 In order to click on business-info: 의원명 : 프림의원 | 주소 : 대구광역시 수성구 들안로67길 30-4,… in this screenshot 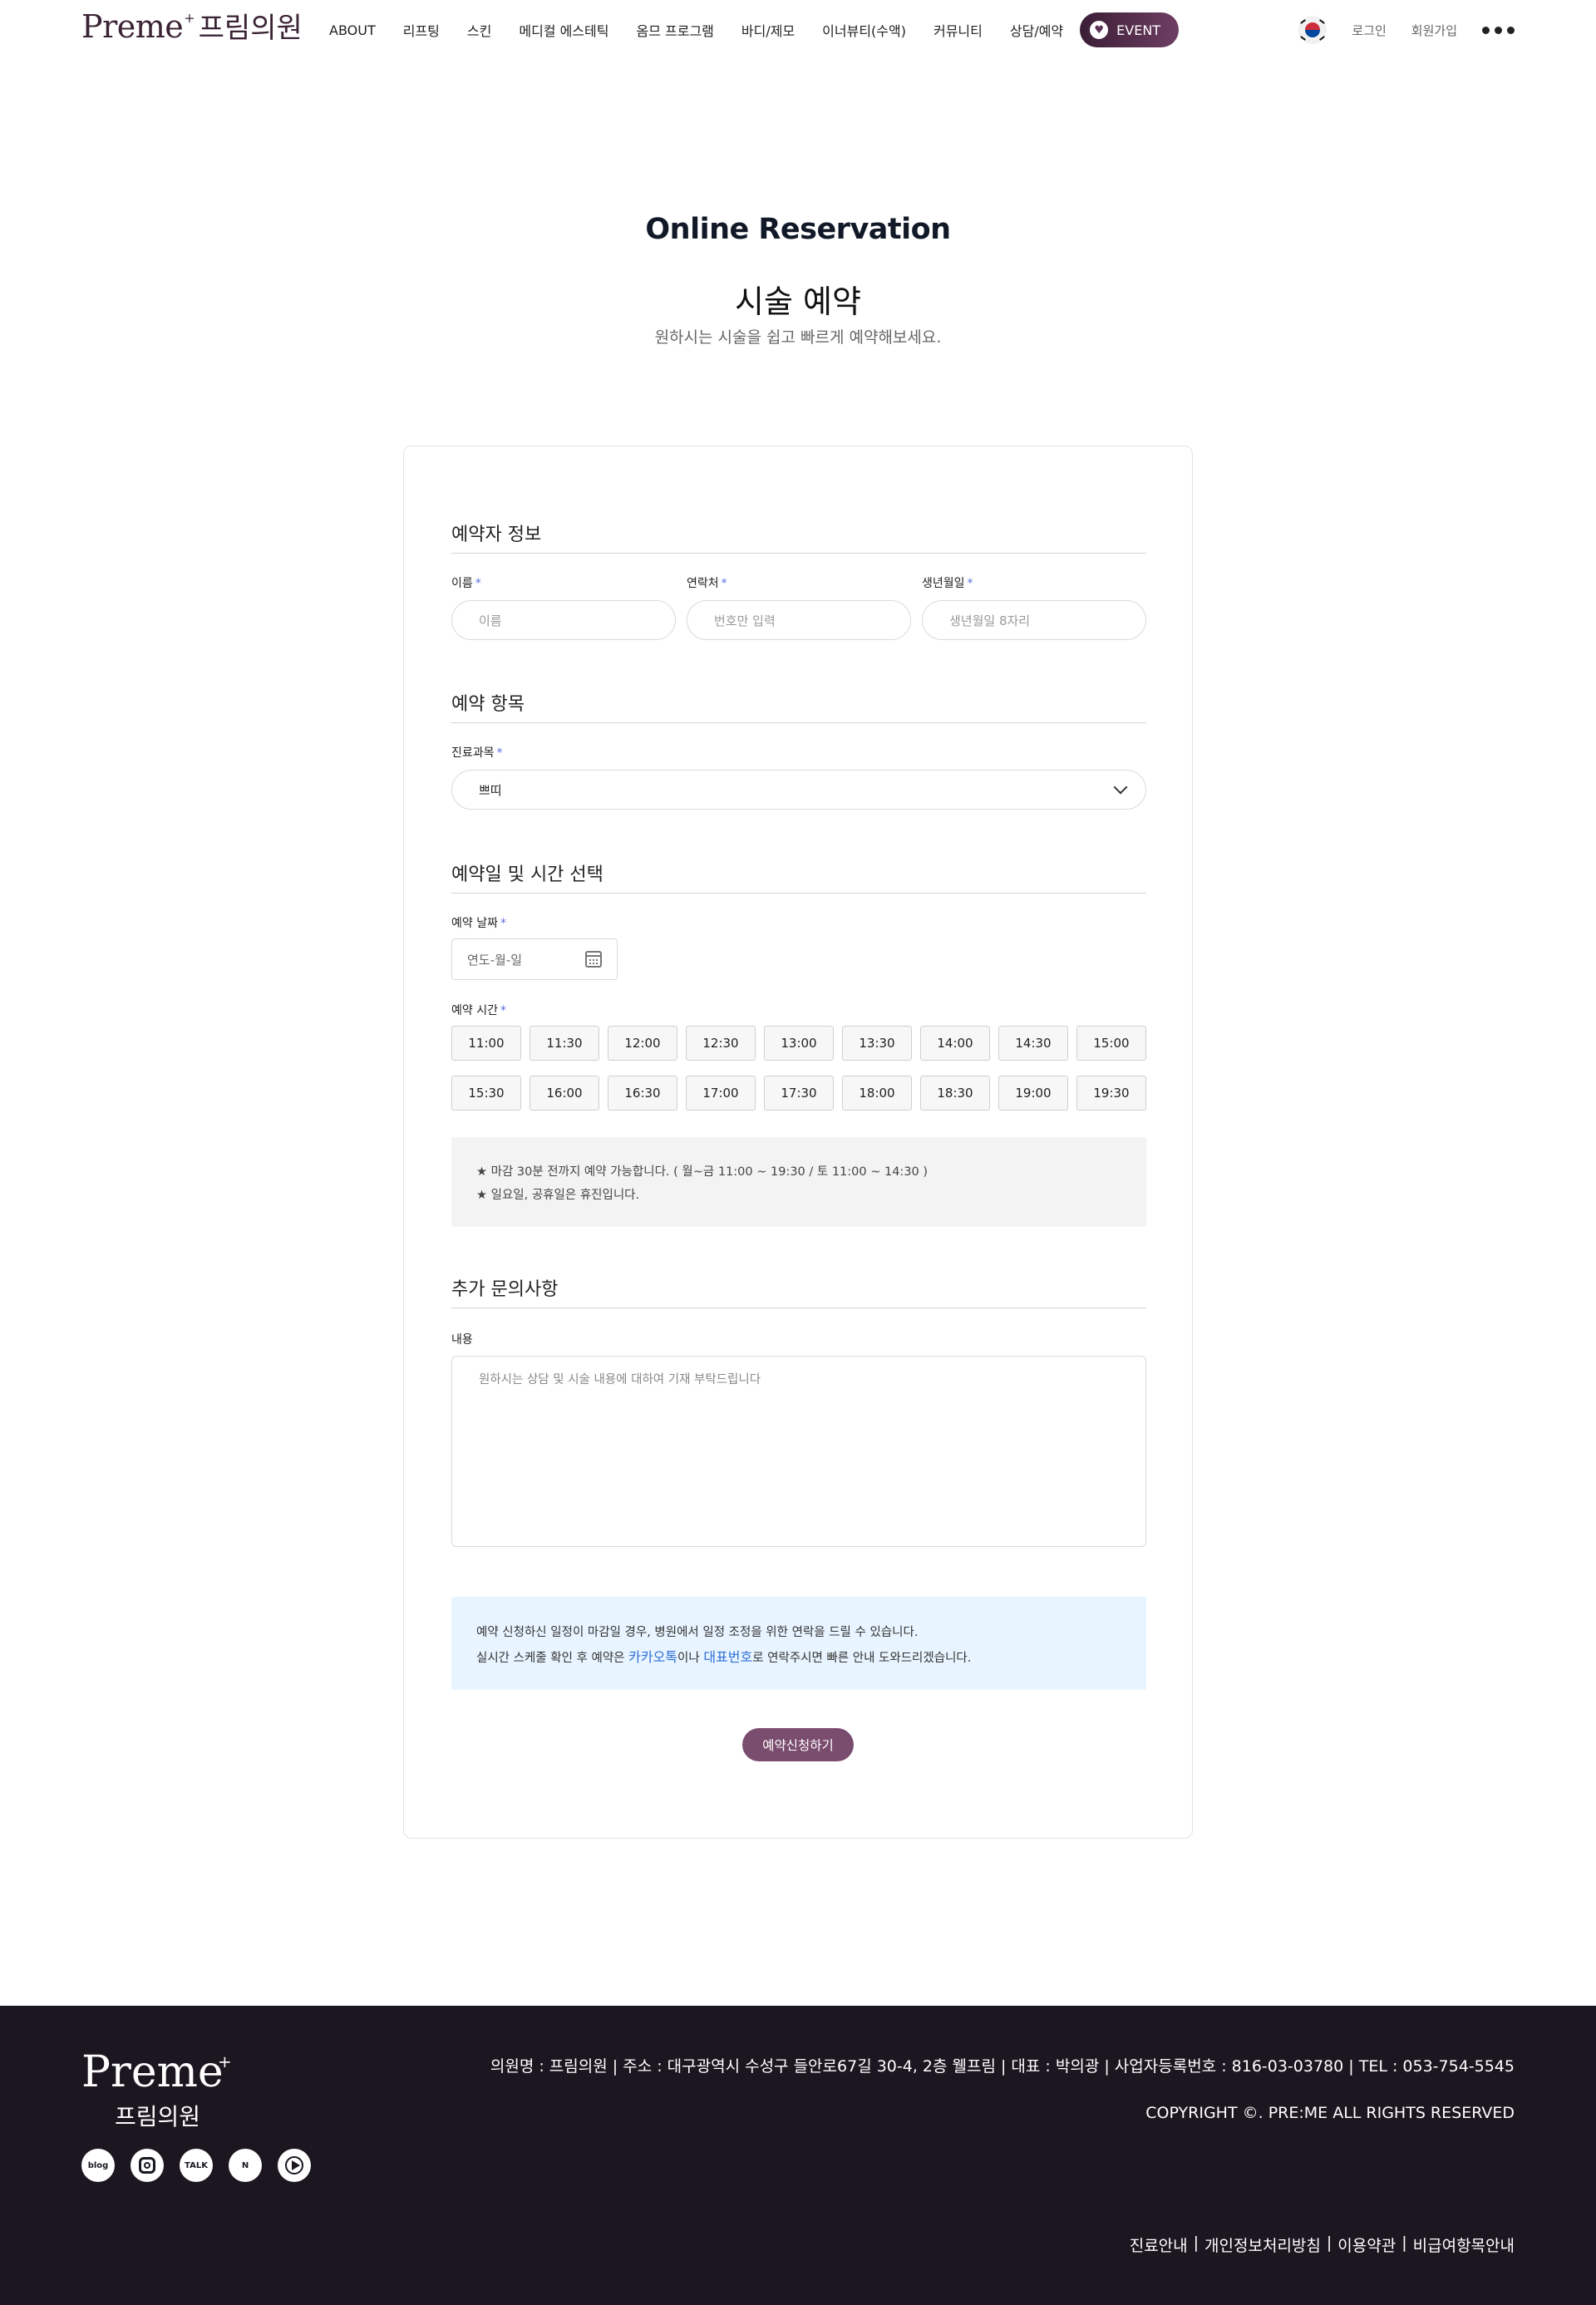, I will do `click(1003, 2066)`.